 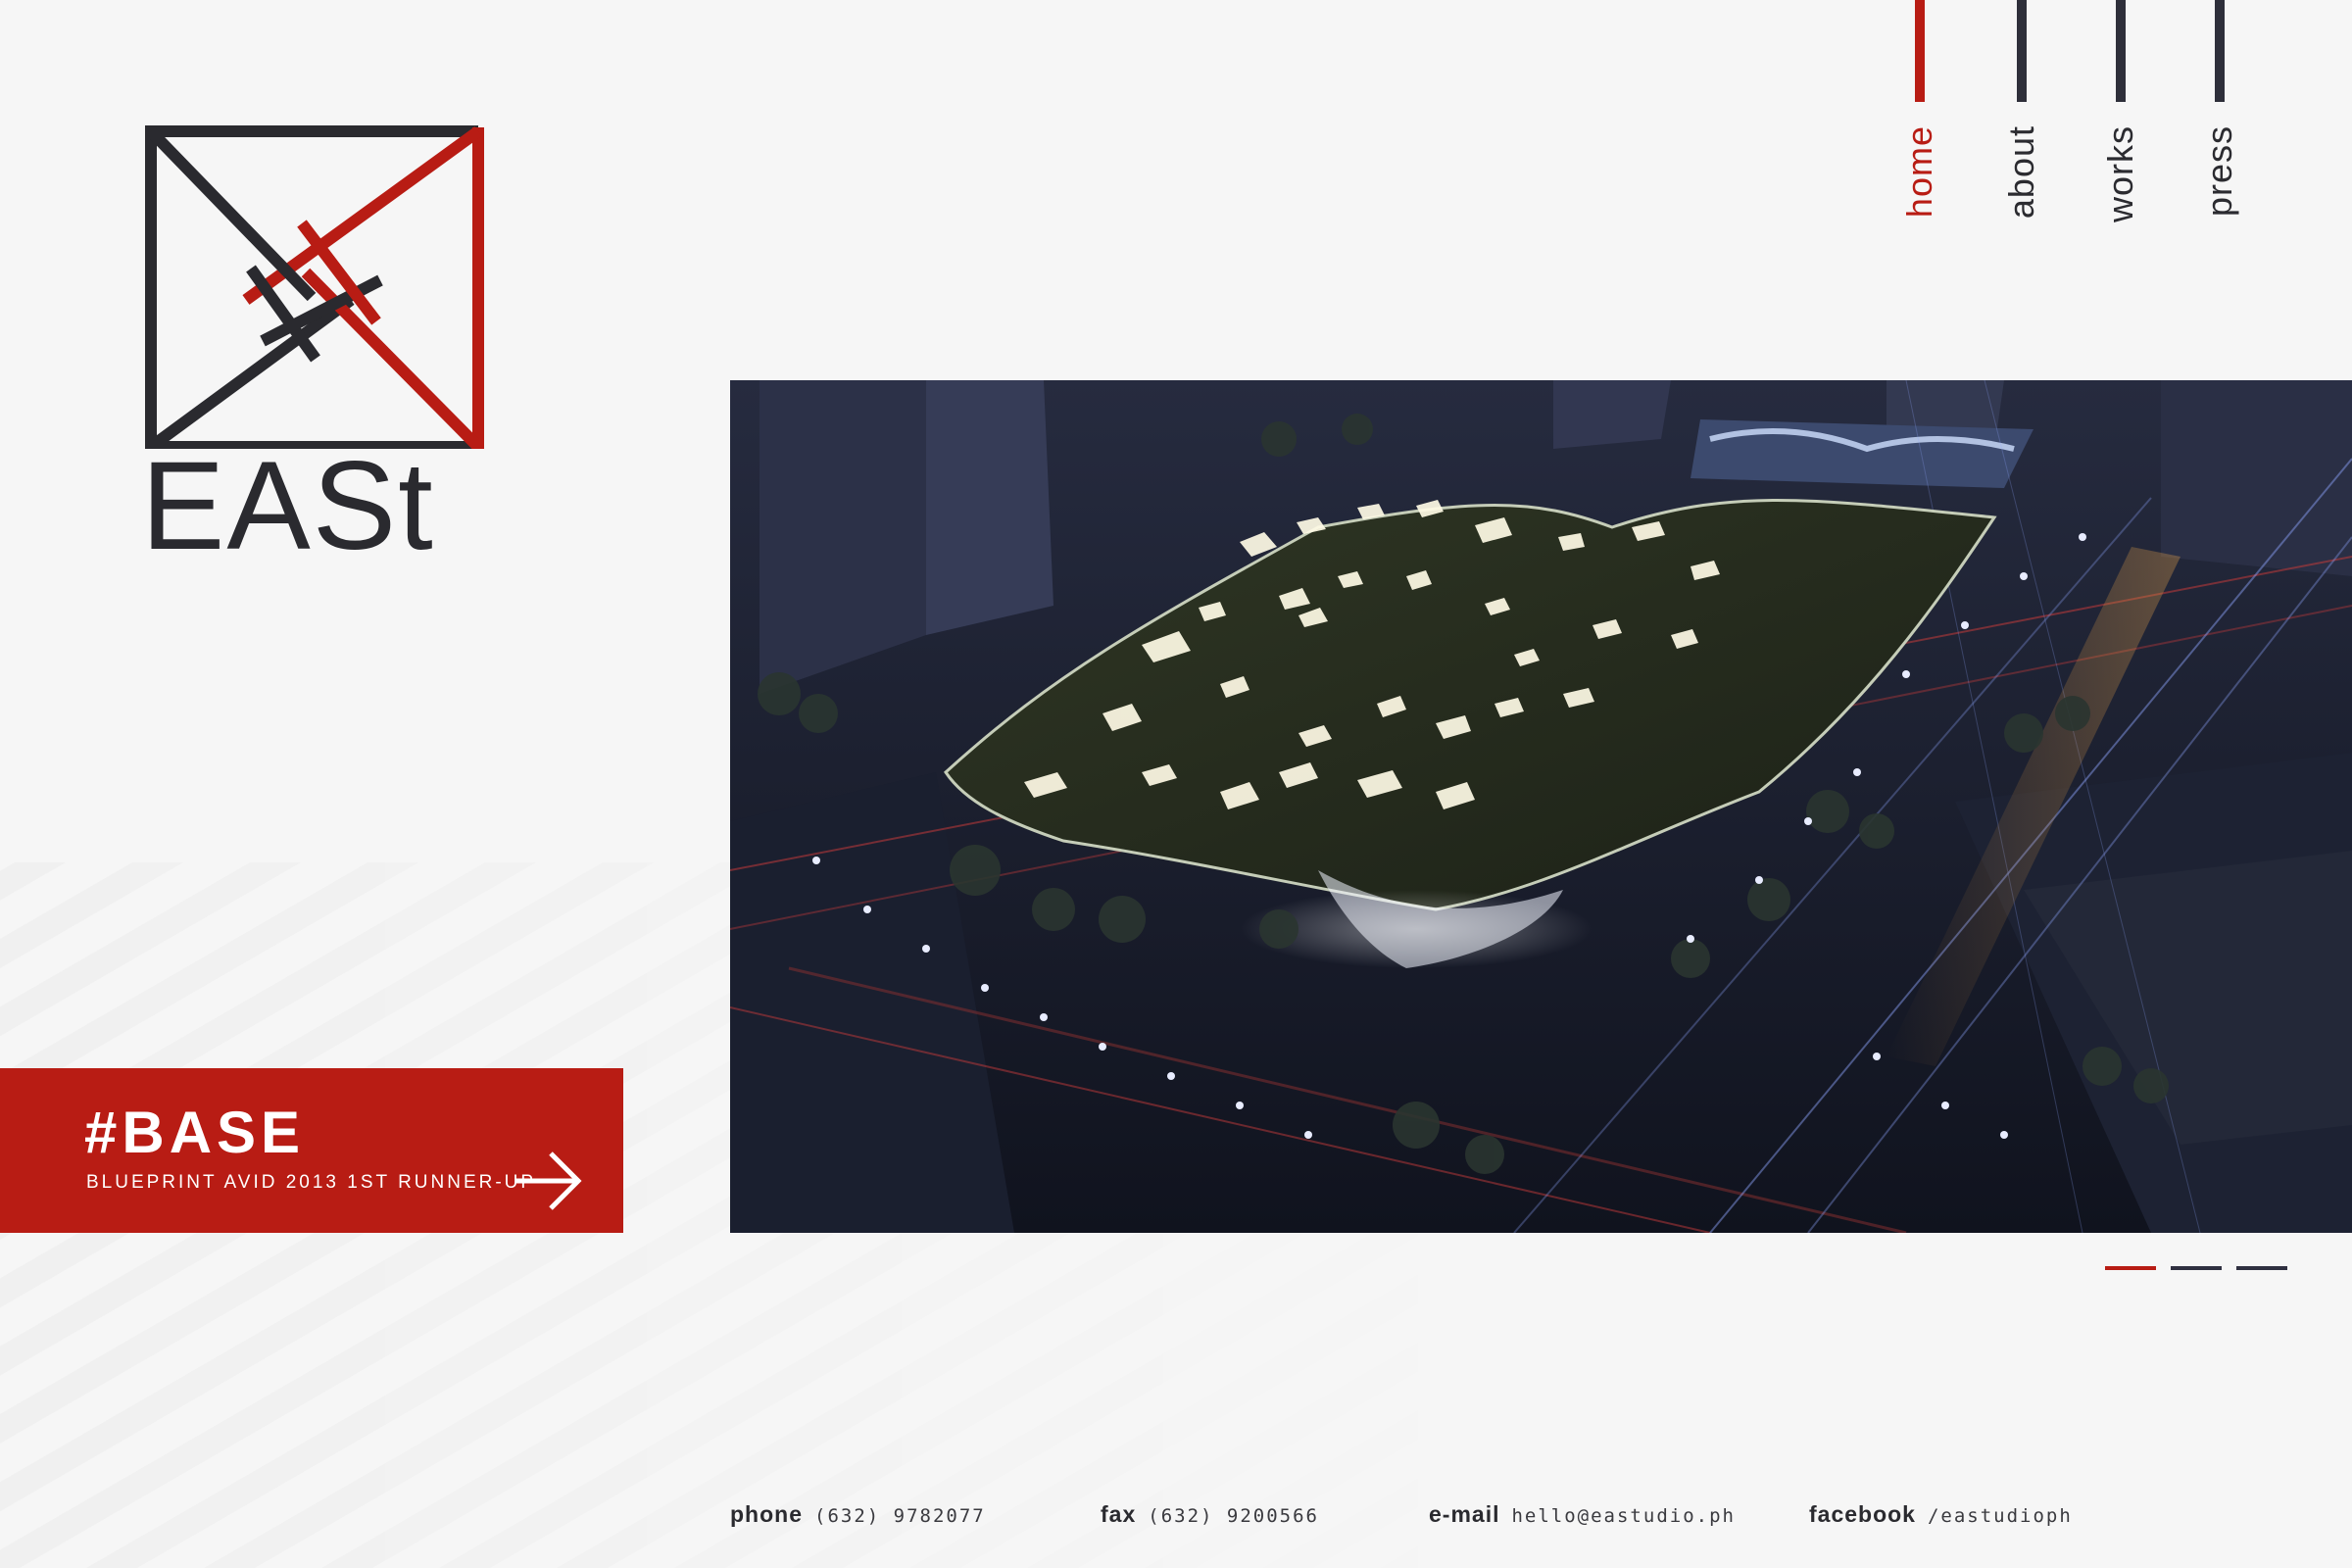 I want to click on nav-label-works: works, so click(x=2120, y=174).